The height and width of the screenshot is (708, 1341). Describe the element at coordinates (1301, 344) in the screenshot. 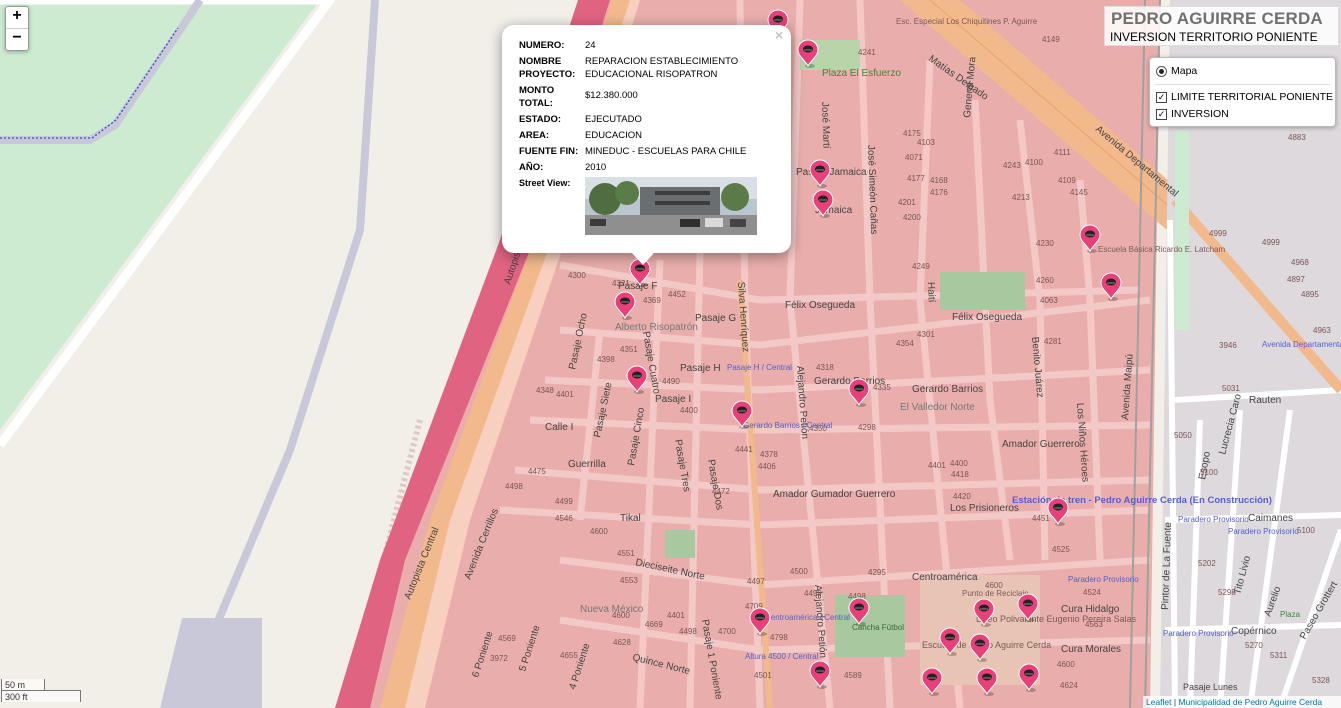

I see `label-avenida-departamental-rangui: Avenida Departamental / Rangui` at that location.